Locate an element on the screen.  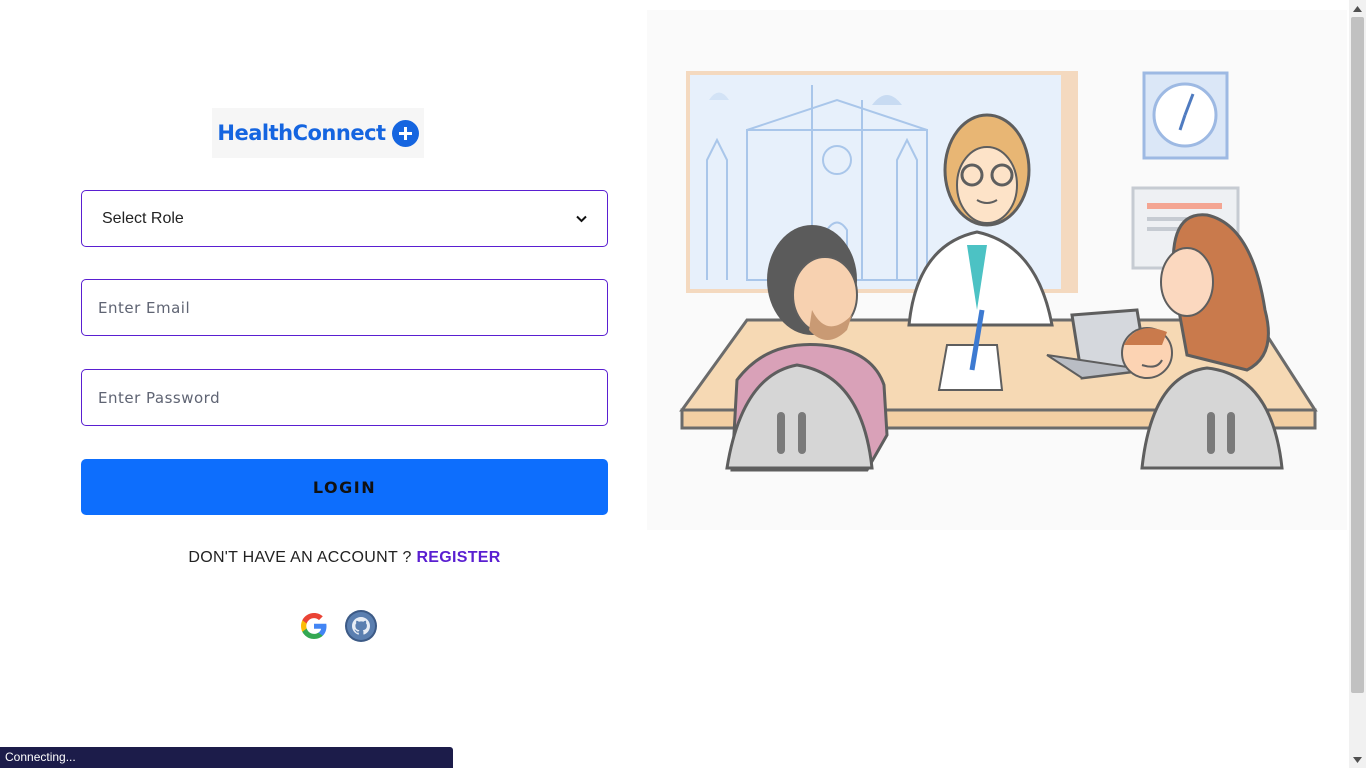
vertical-scrollbar is located at coordinates (1357, 384).